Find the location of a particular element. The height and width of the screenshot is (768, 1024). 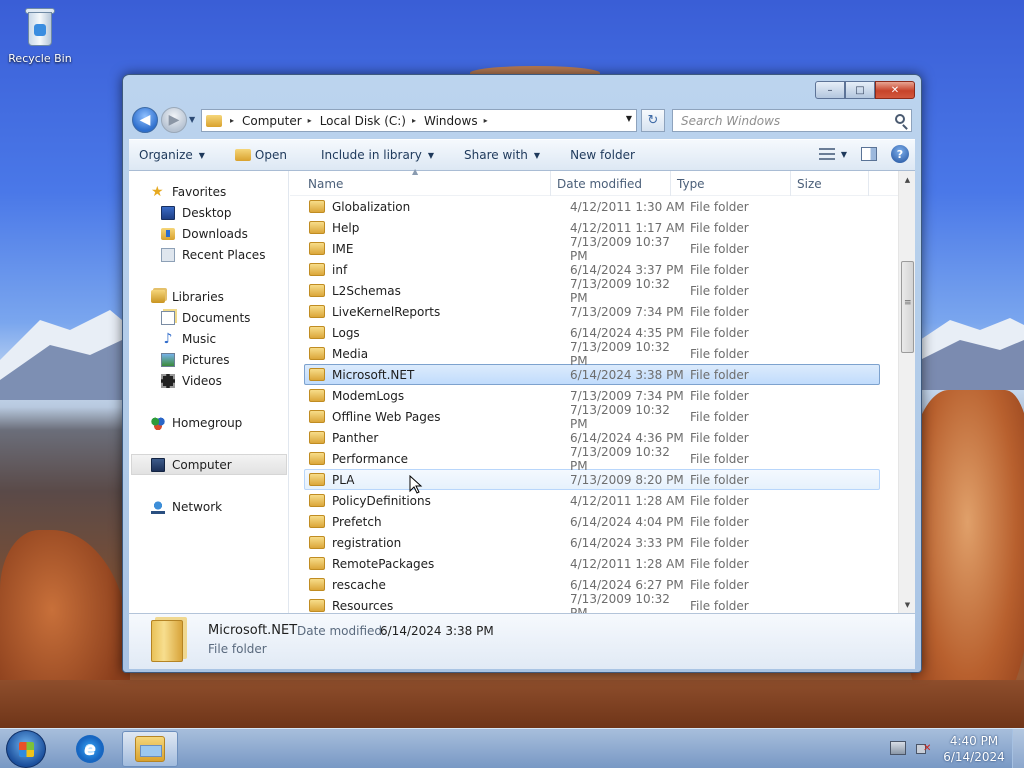

file-date-modified: 7/13/2009 10:32 PM is located at coordinates (620, 290).